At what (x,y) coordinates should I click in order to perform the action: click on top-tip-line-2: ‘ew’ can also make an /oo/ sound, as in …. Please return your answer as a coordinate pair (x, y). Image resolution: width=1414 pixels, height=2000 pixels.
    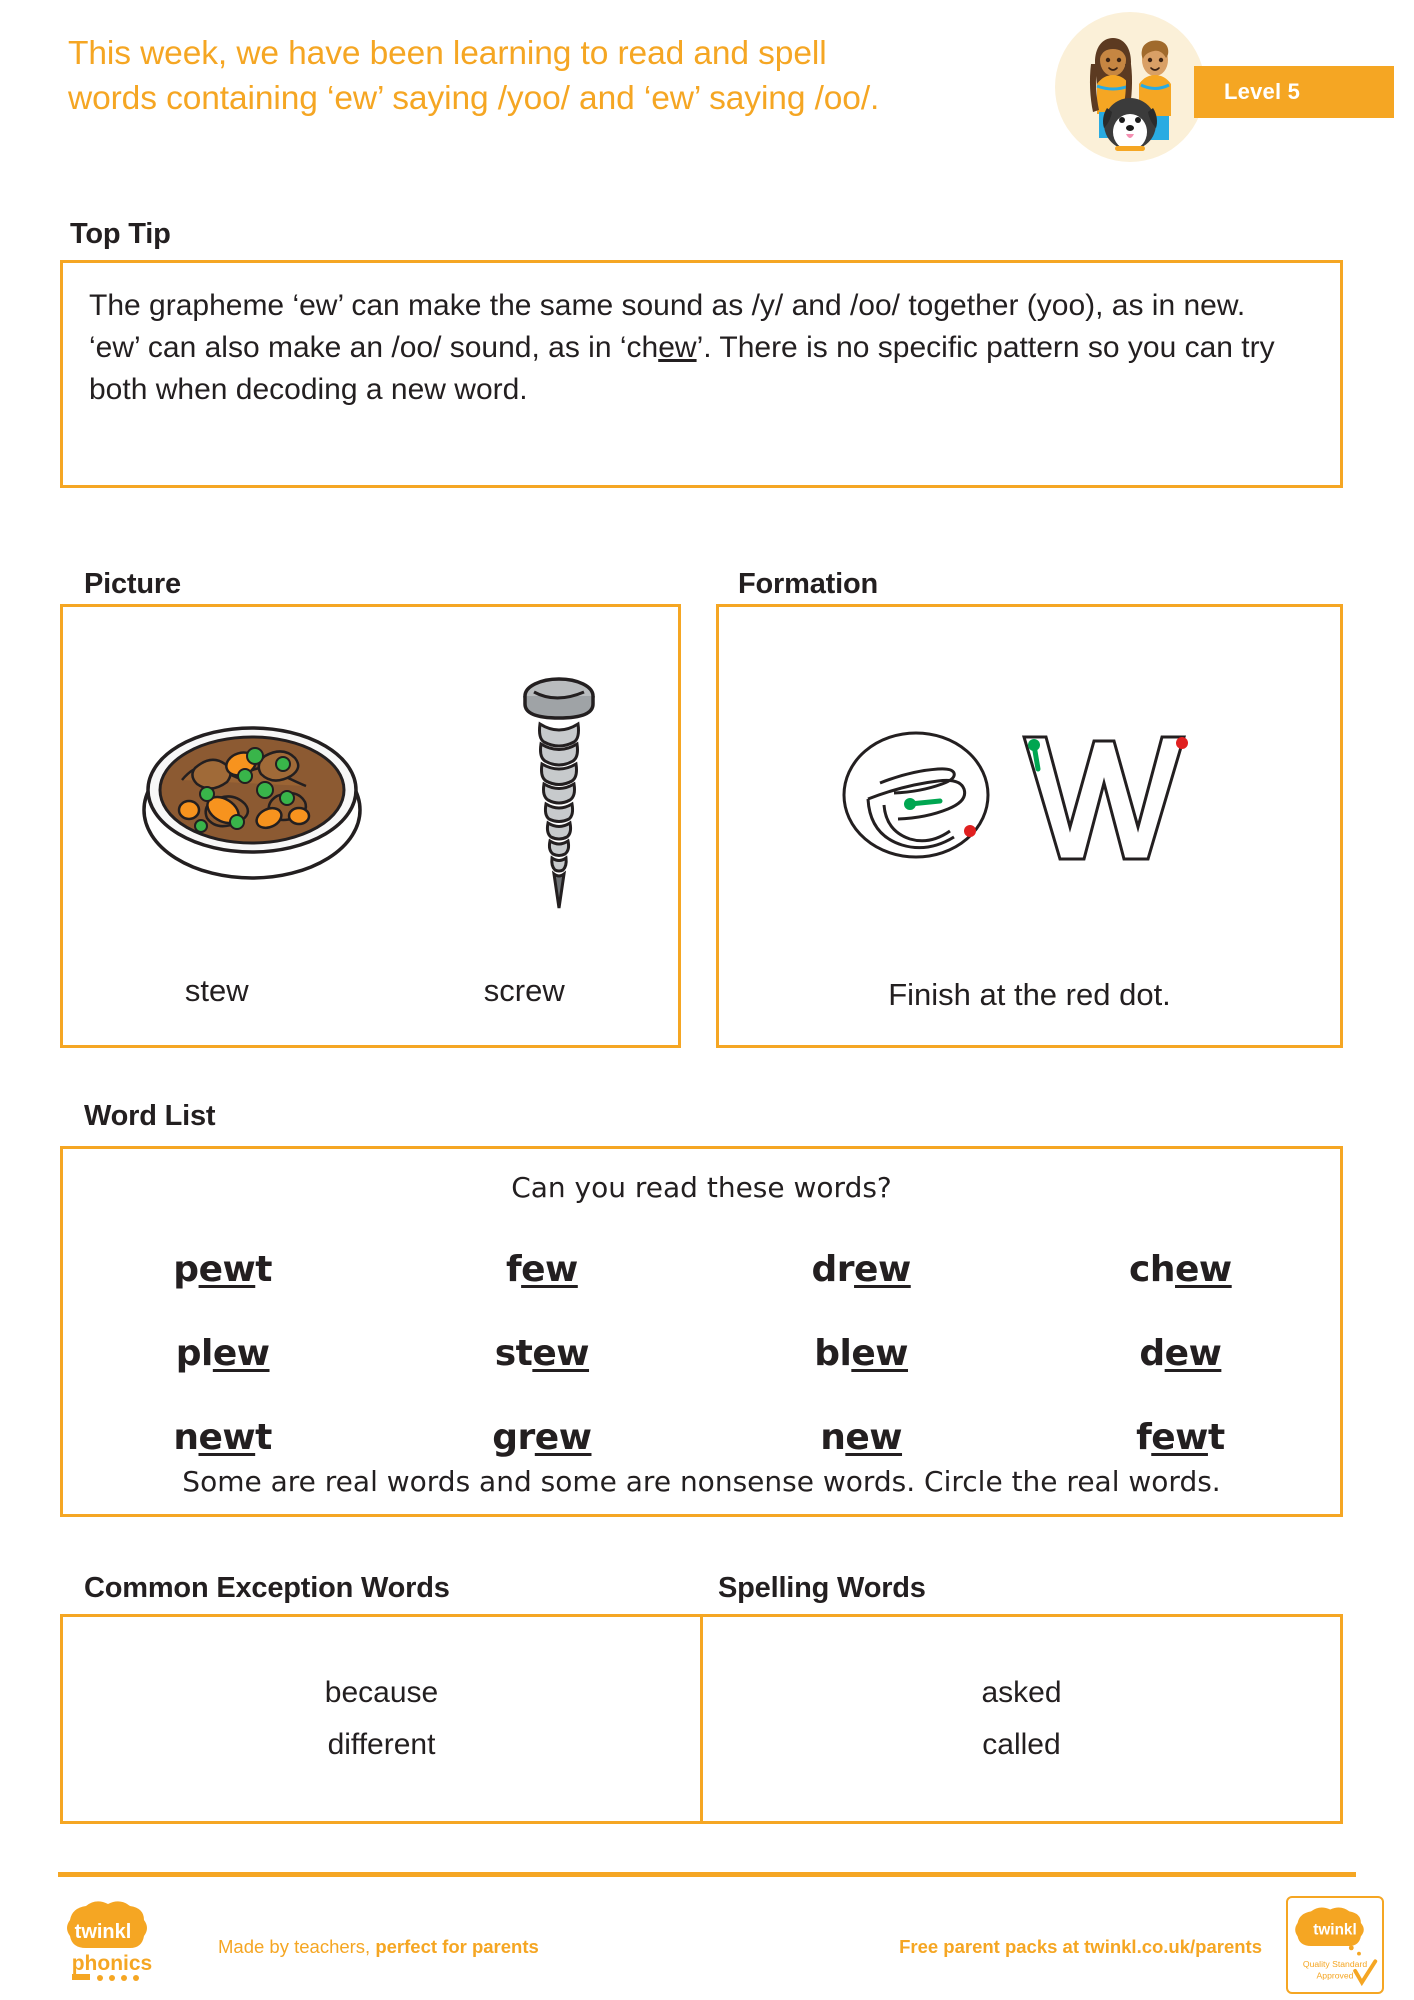
    Looking at the image, I should click on (701, 369).